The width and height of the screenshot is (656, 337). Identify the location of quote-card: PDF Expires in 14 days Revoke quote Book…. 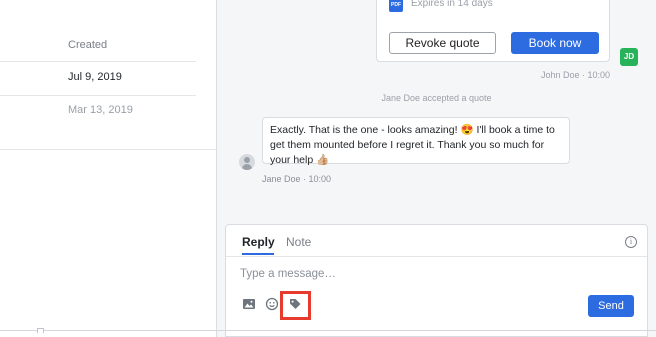
(493, 31).